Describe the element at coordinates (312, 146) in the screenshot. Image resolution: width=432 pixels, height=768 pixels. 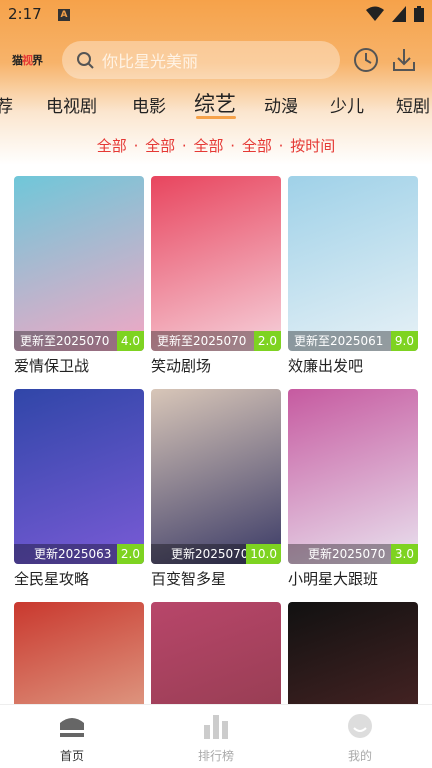
I see `filter-option: 按时间` at that location.